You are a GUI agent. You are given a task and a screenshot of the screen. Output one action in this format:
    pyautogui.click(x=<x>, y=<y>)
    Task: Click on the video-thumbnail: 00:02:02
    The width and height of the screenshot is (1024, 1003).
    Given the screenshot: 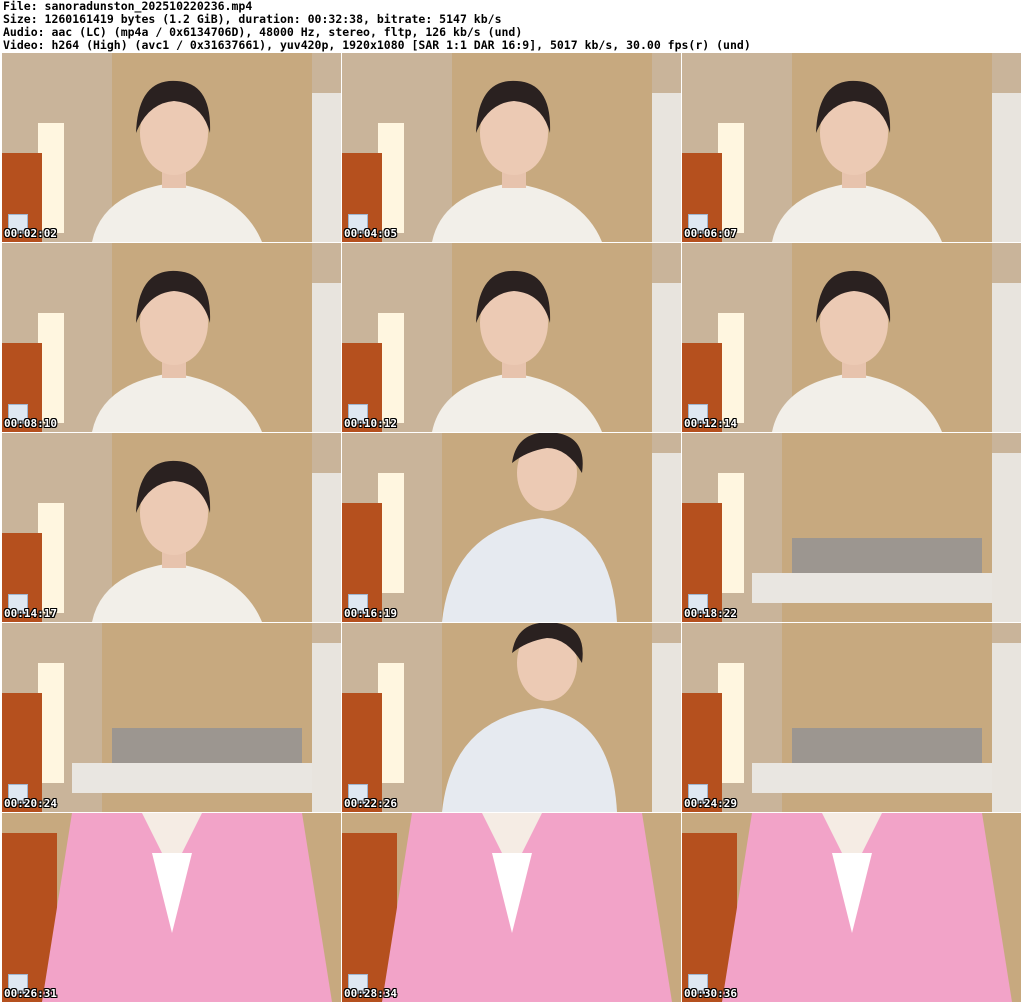 What is the action you would take?
    pyautogui.click(x=171, y=147)
    